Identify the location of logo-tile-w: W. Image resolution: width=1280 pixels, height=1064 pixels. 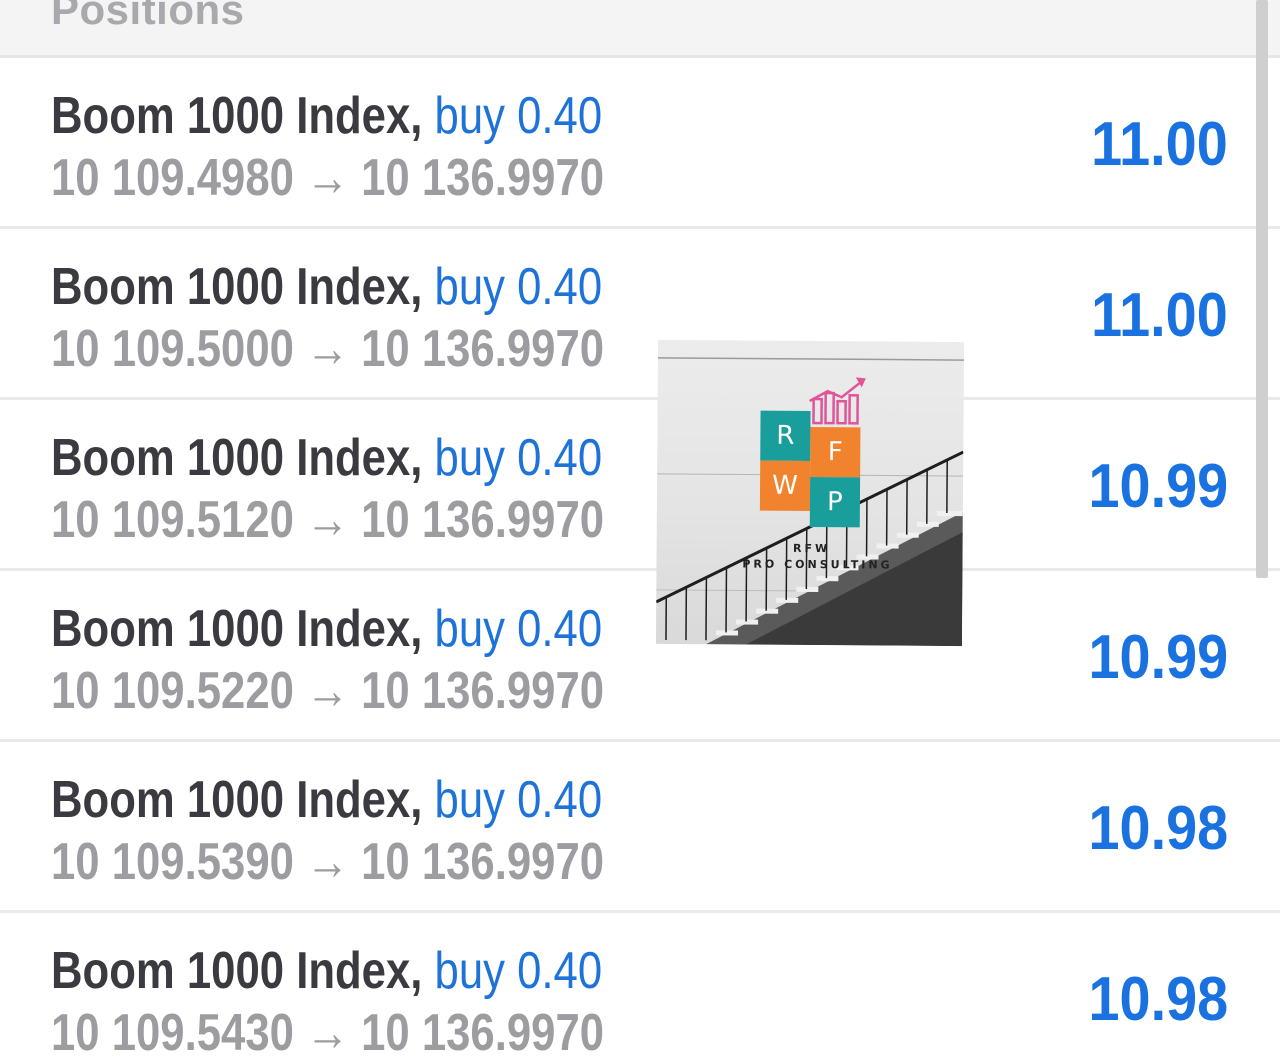
(785, 485).